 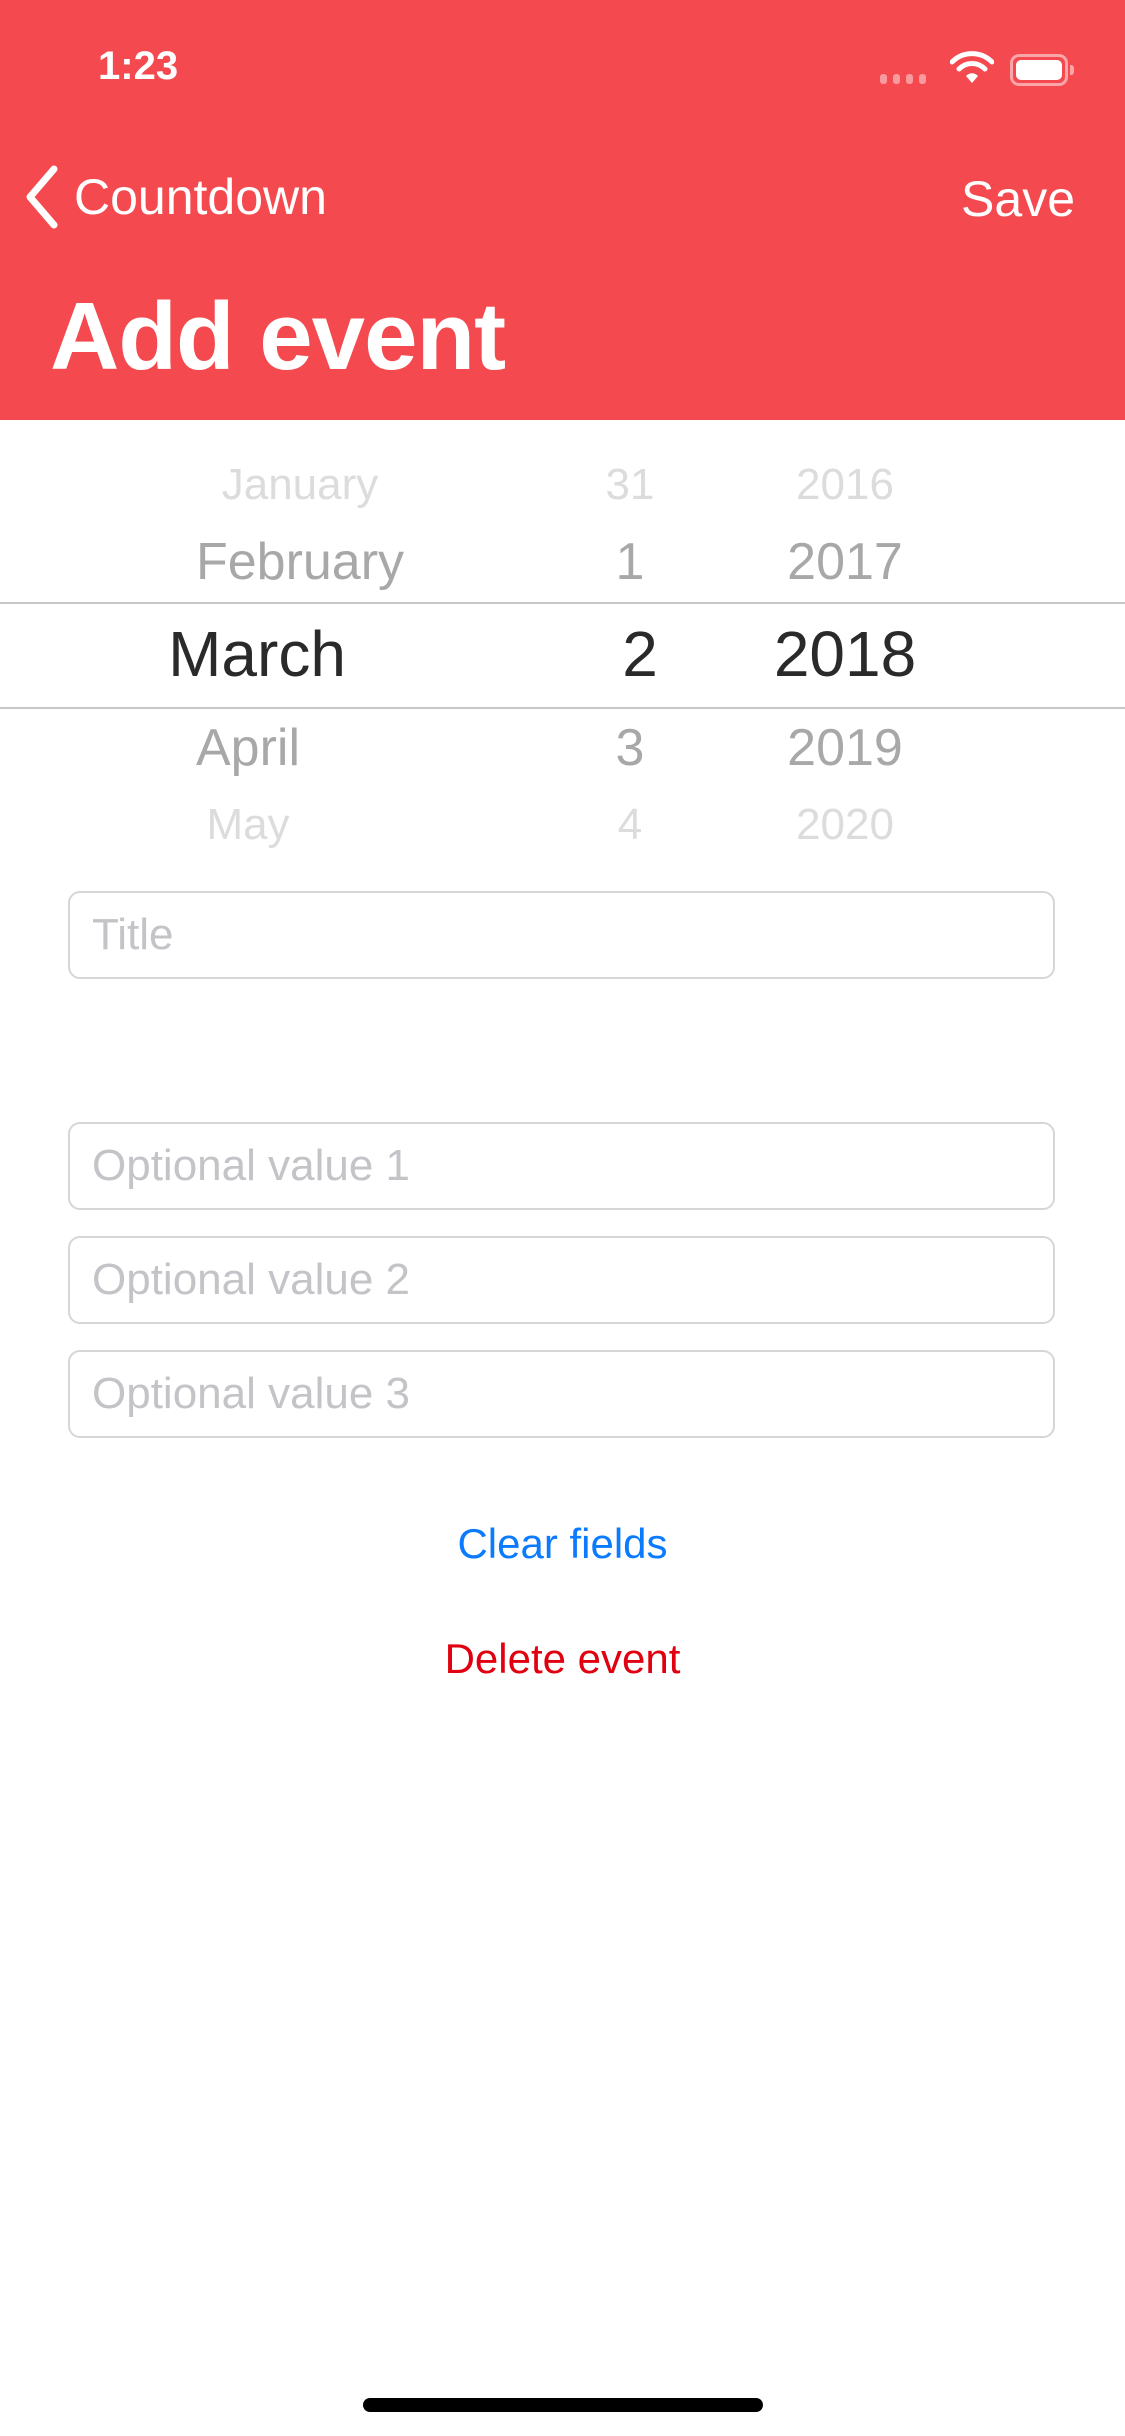 I want to click on picker-year-item: 2016, so click(x=845, y=485).